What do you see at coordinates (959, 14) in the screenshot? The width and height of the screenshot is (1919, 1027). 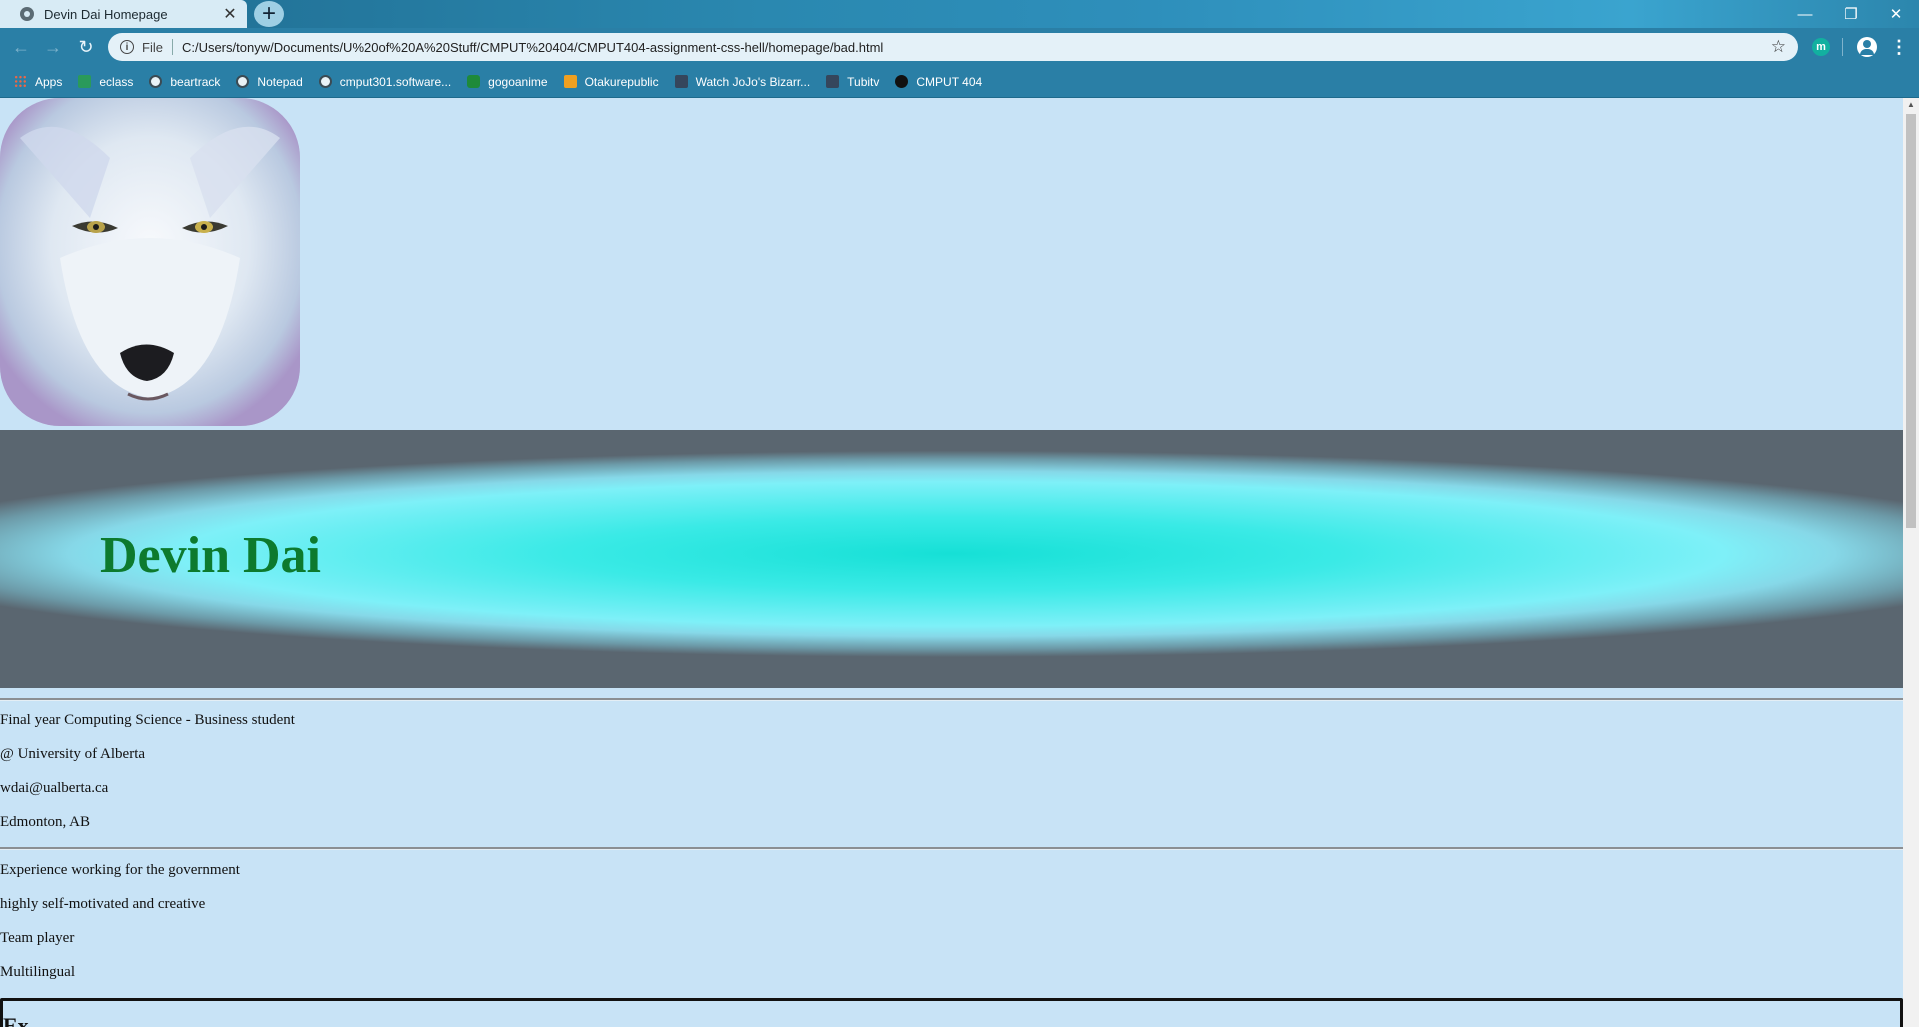 I see `title-bar: Devin Dai Homepage ✕ + — ❐ ✕` at bounding box center [959, 14].